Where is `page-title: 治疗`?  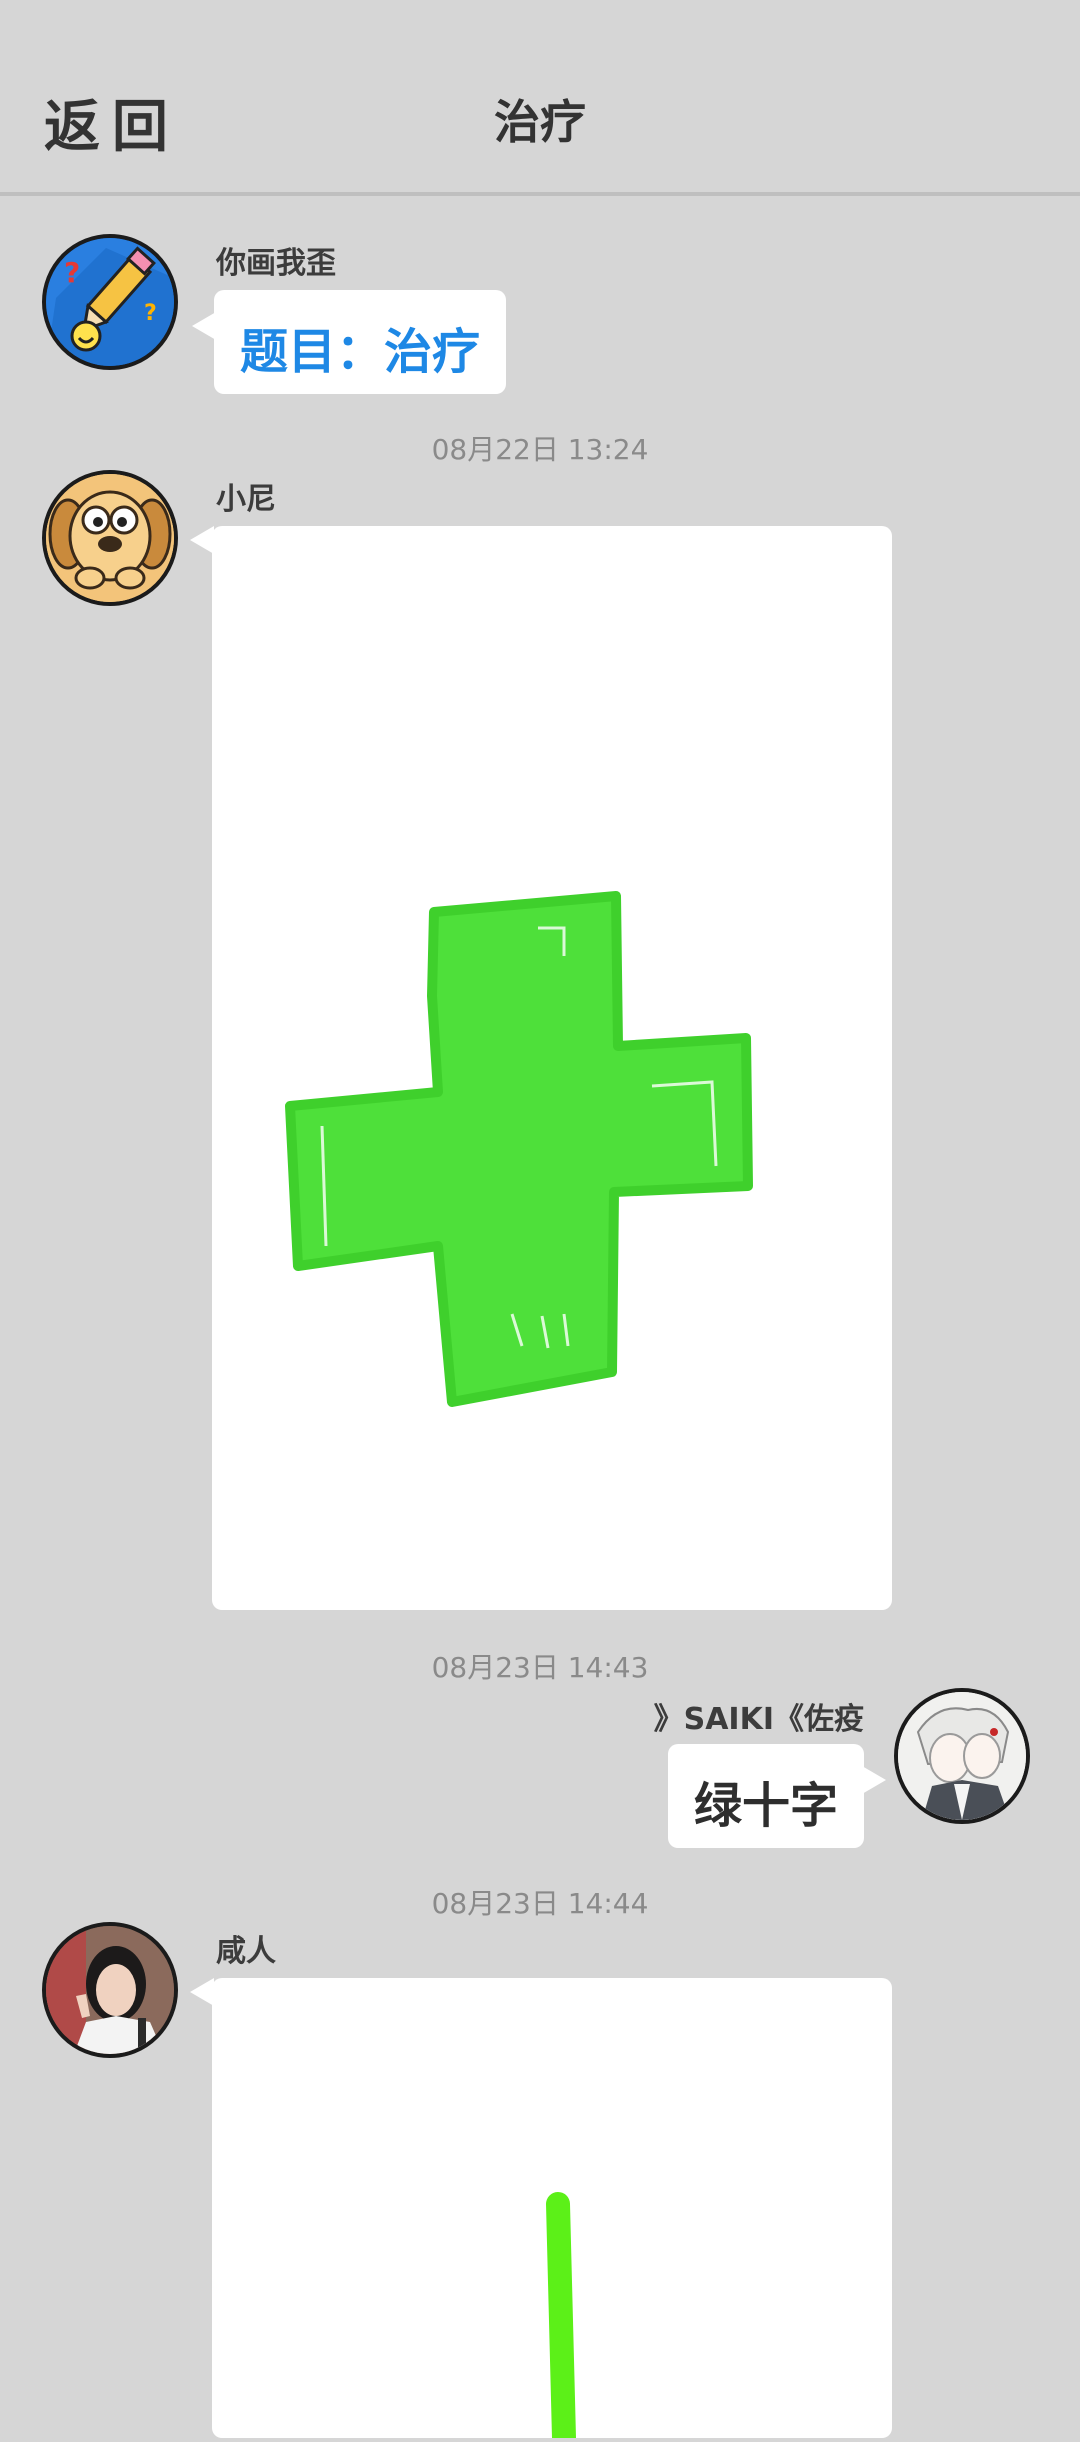
page-title: 治疗 is located at coordinates (540, 122).